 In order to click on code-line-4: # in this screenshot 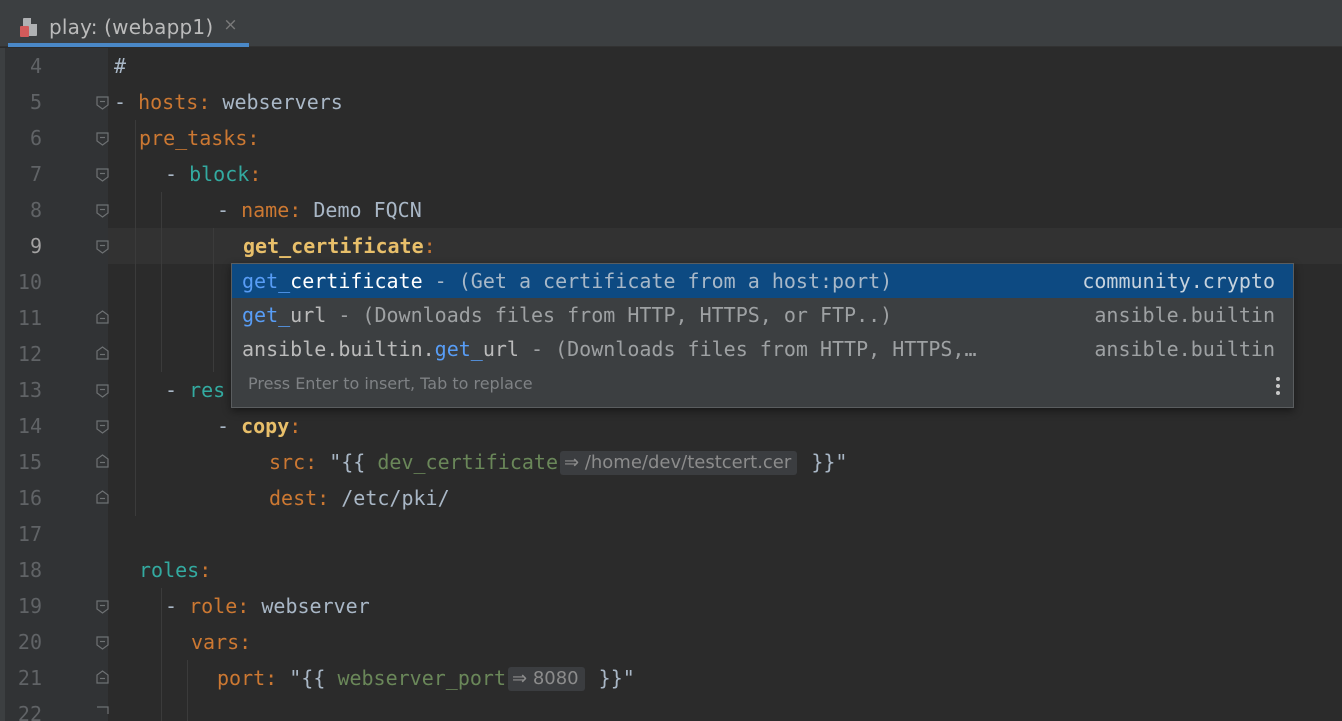, I will do `click(120, 66)`.